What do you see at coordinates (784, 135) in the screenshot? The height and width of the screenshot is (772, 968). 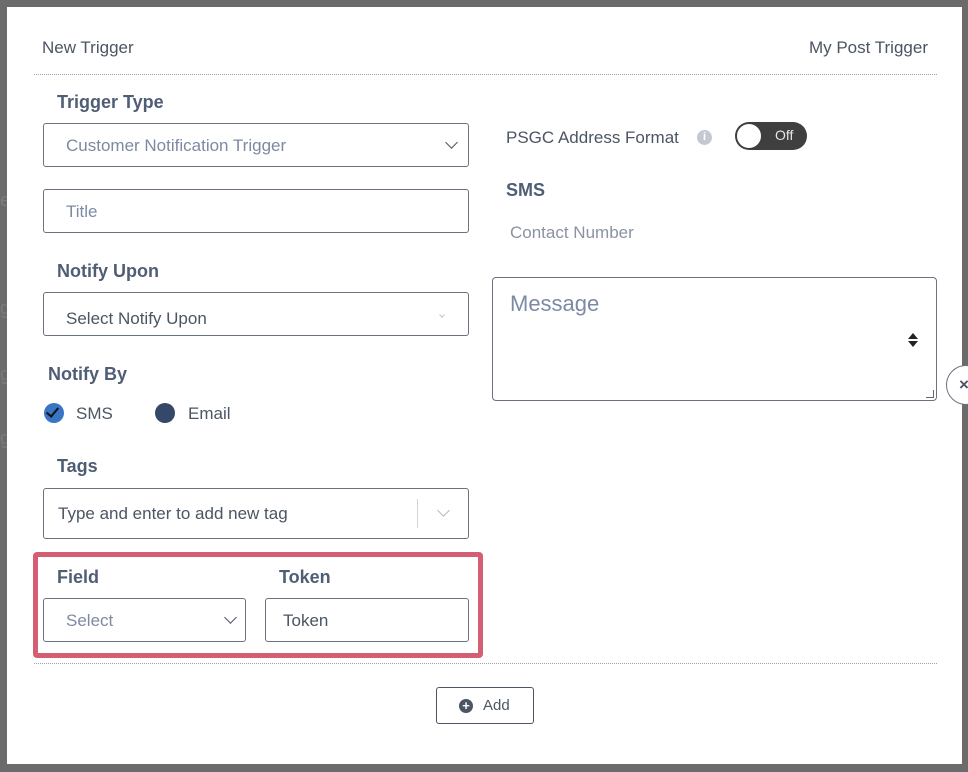 I see `toggle-state: Off` at bounding box center [784, 135].